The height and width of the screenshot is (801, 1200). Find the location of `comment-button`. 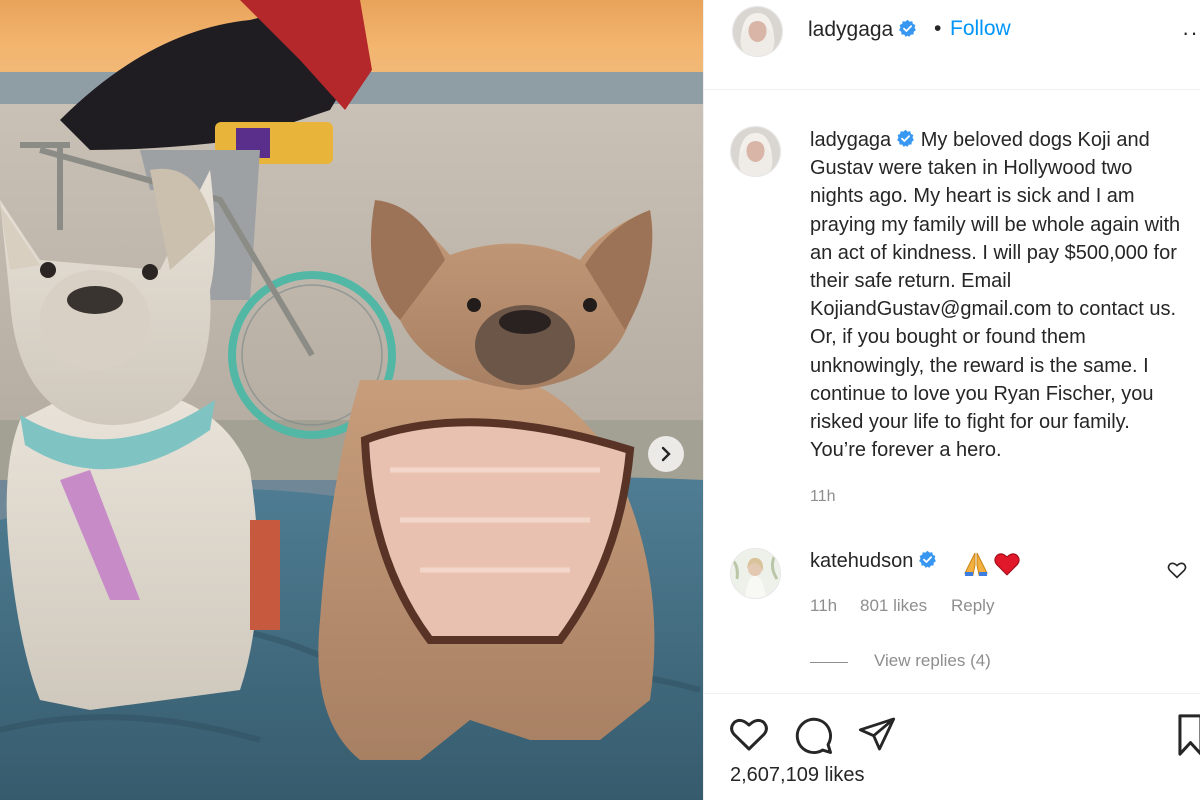

comment-button is located at coordinates (813, 736).